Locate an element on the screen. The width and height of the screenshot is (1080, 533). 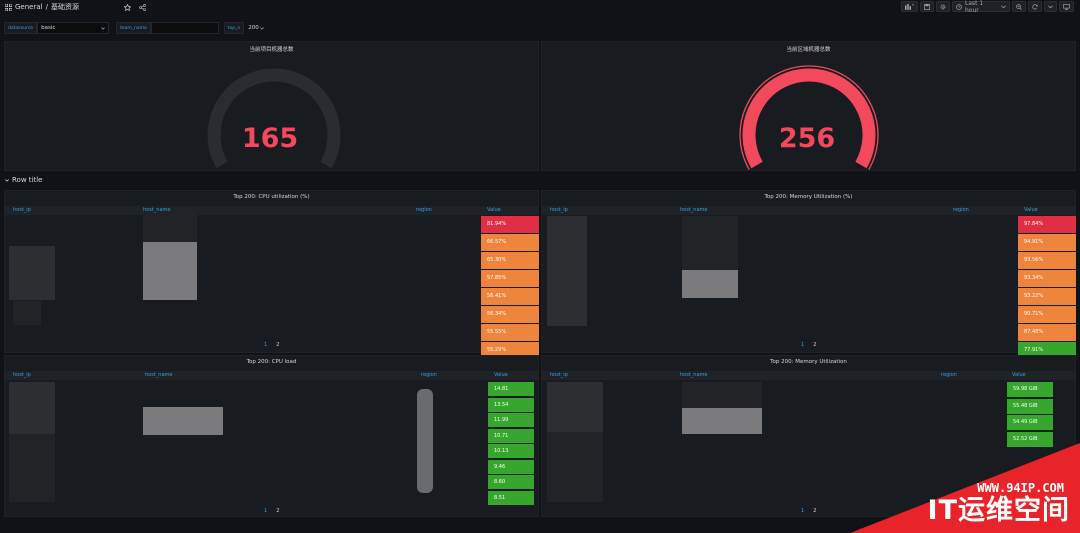
variables-bar: datasource basic team_name top_n 200 is located at coordinates (136, 28).